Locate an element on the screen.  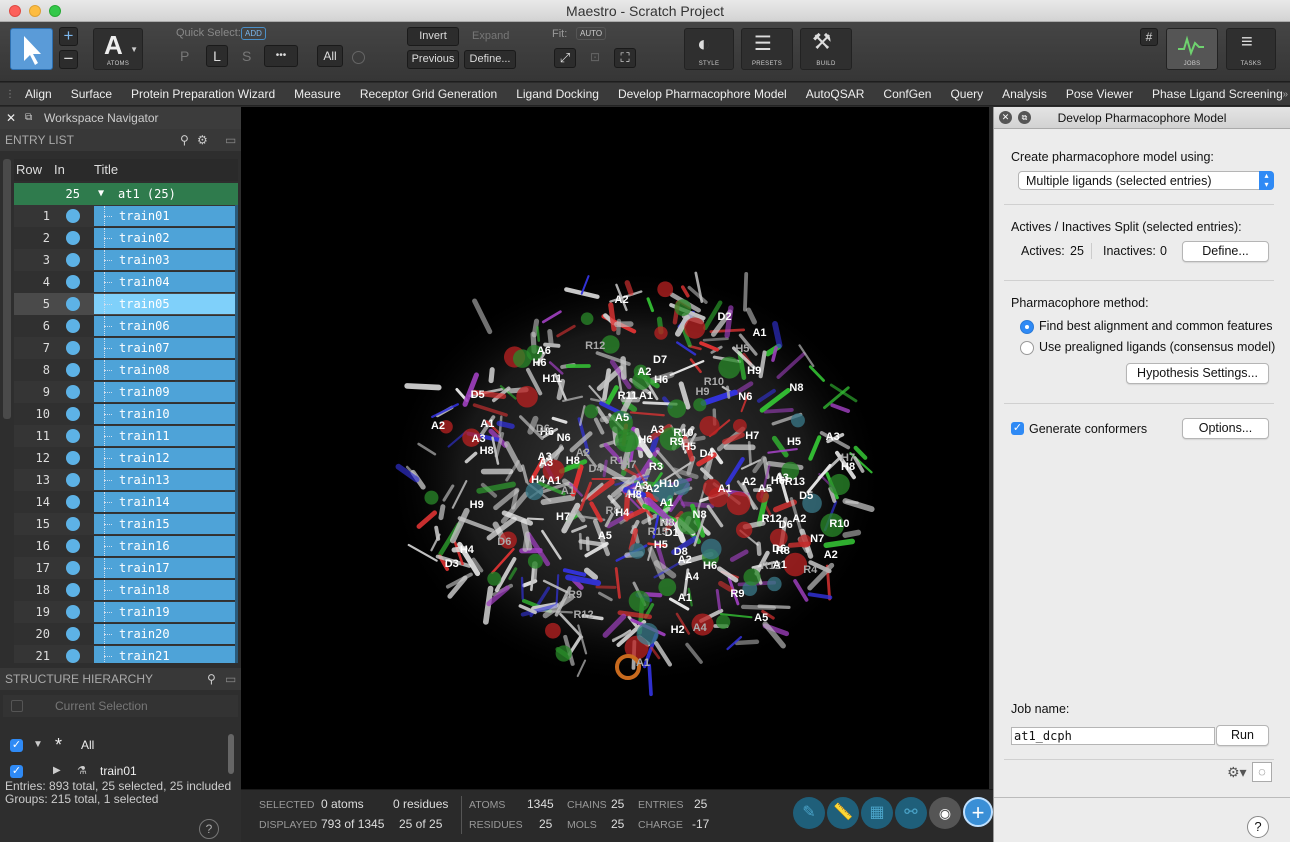
table-row: 4 train04 is located at coordinates (126, 282).